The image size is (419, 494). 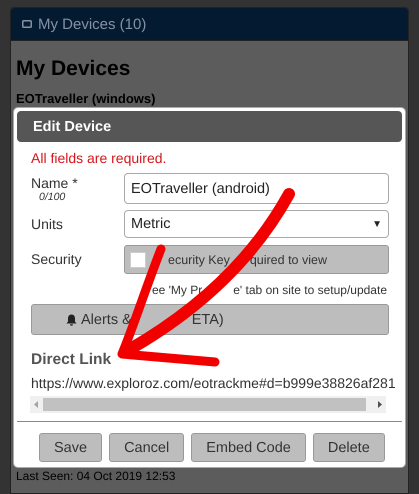 I want to click on horizontal-scrollbar, so click(x=208, y=404).